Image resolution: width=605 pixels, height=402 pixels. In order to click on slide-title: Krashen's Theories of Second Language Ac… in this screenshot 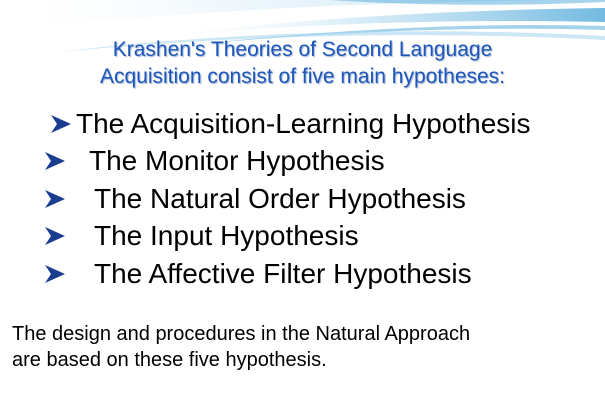, I will do `click(302, 63)`.